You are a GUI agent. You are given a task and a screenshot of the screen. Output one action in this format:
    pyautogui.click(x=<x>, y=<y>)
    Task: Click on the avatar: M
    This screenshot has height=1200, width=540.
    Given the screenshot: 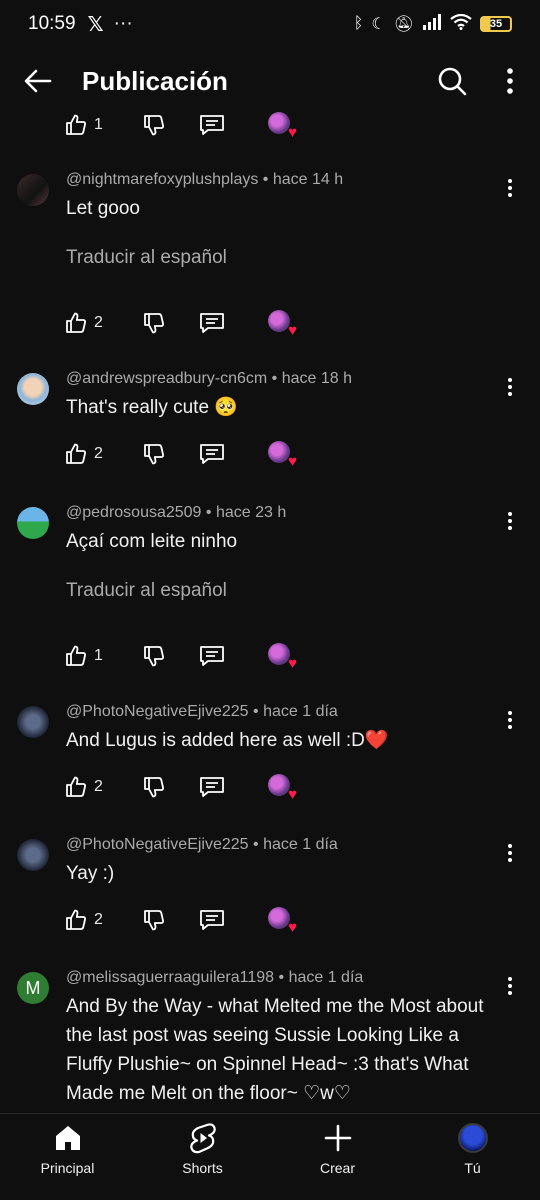 What is the action you would take?
    pyautogui.click(x=33, y=988)
    